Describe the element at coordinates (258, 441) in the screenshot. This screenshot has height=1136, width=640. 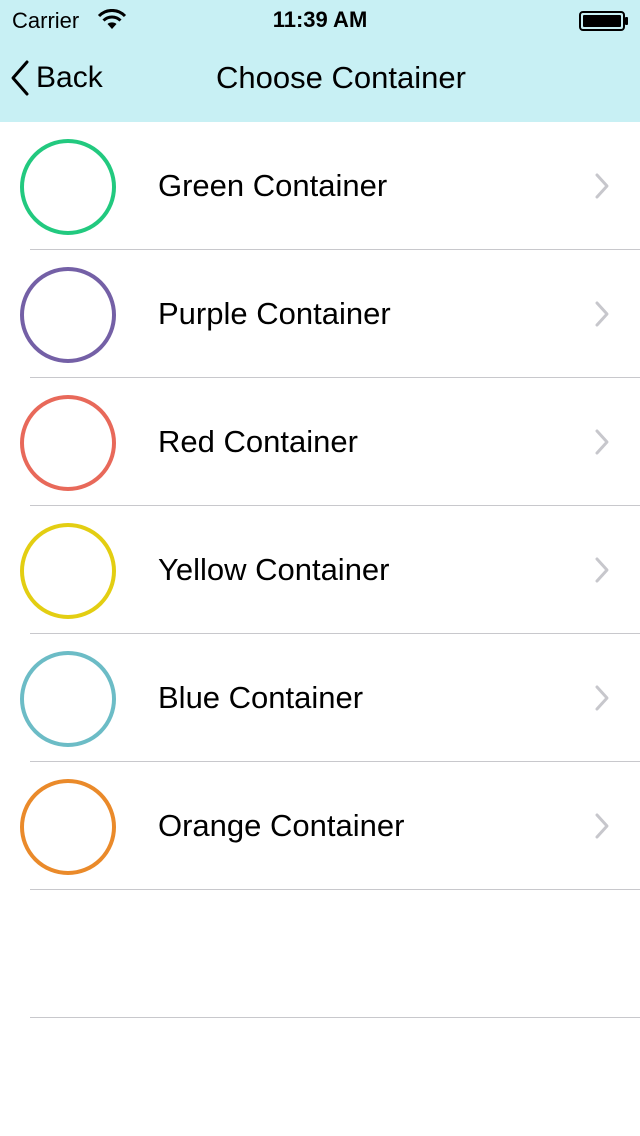
I see `list-item-label: Red Container` at that location.